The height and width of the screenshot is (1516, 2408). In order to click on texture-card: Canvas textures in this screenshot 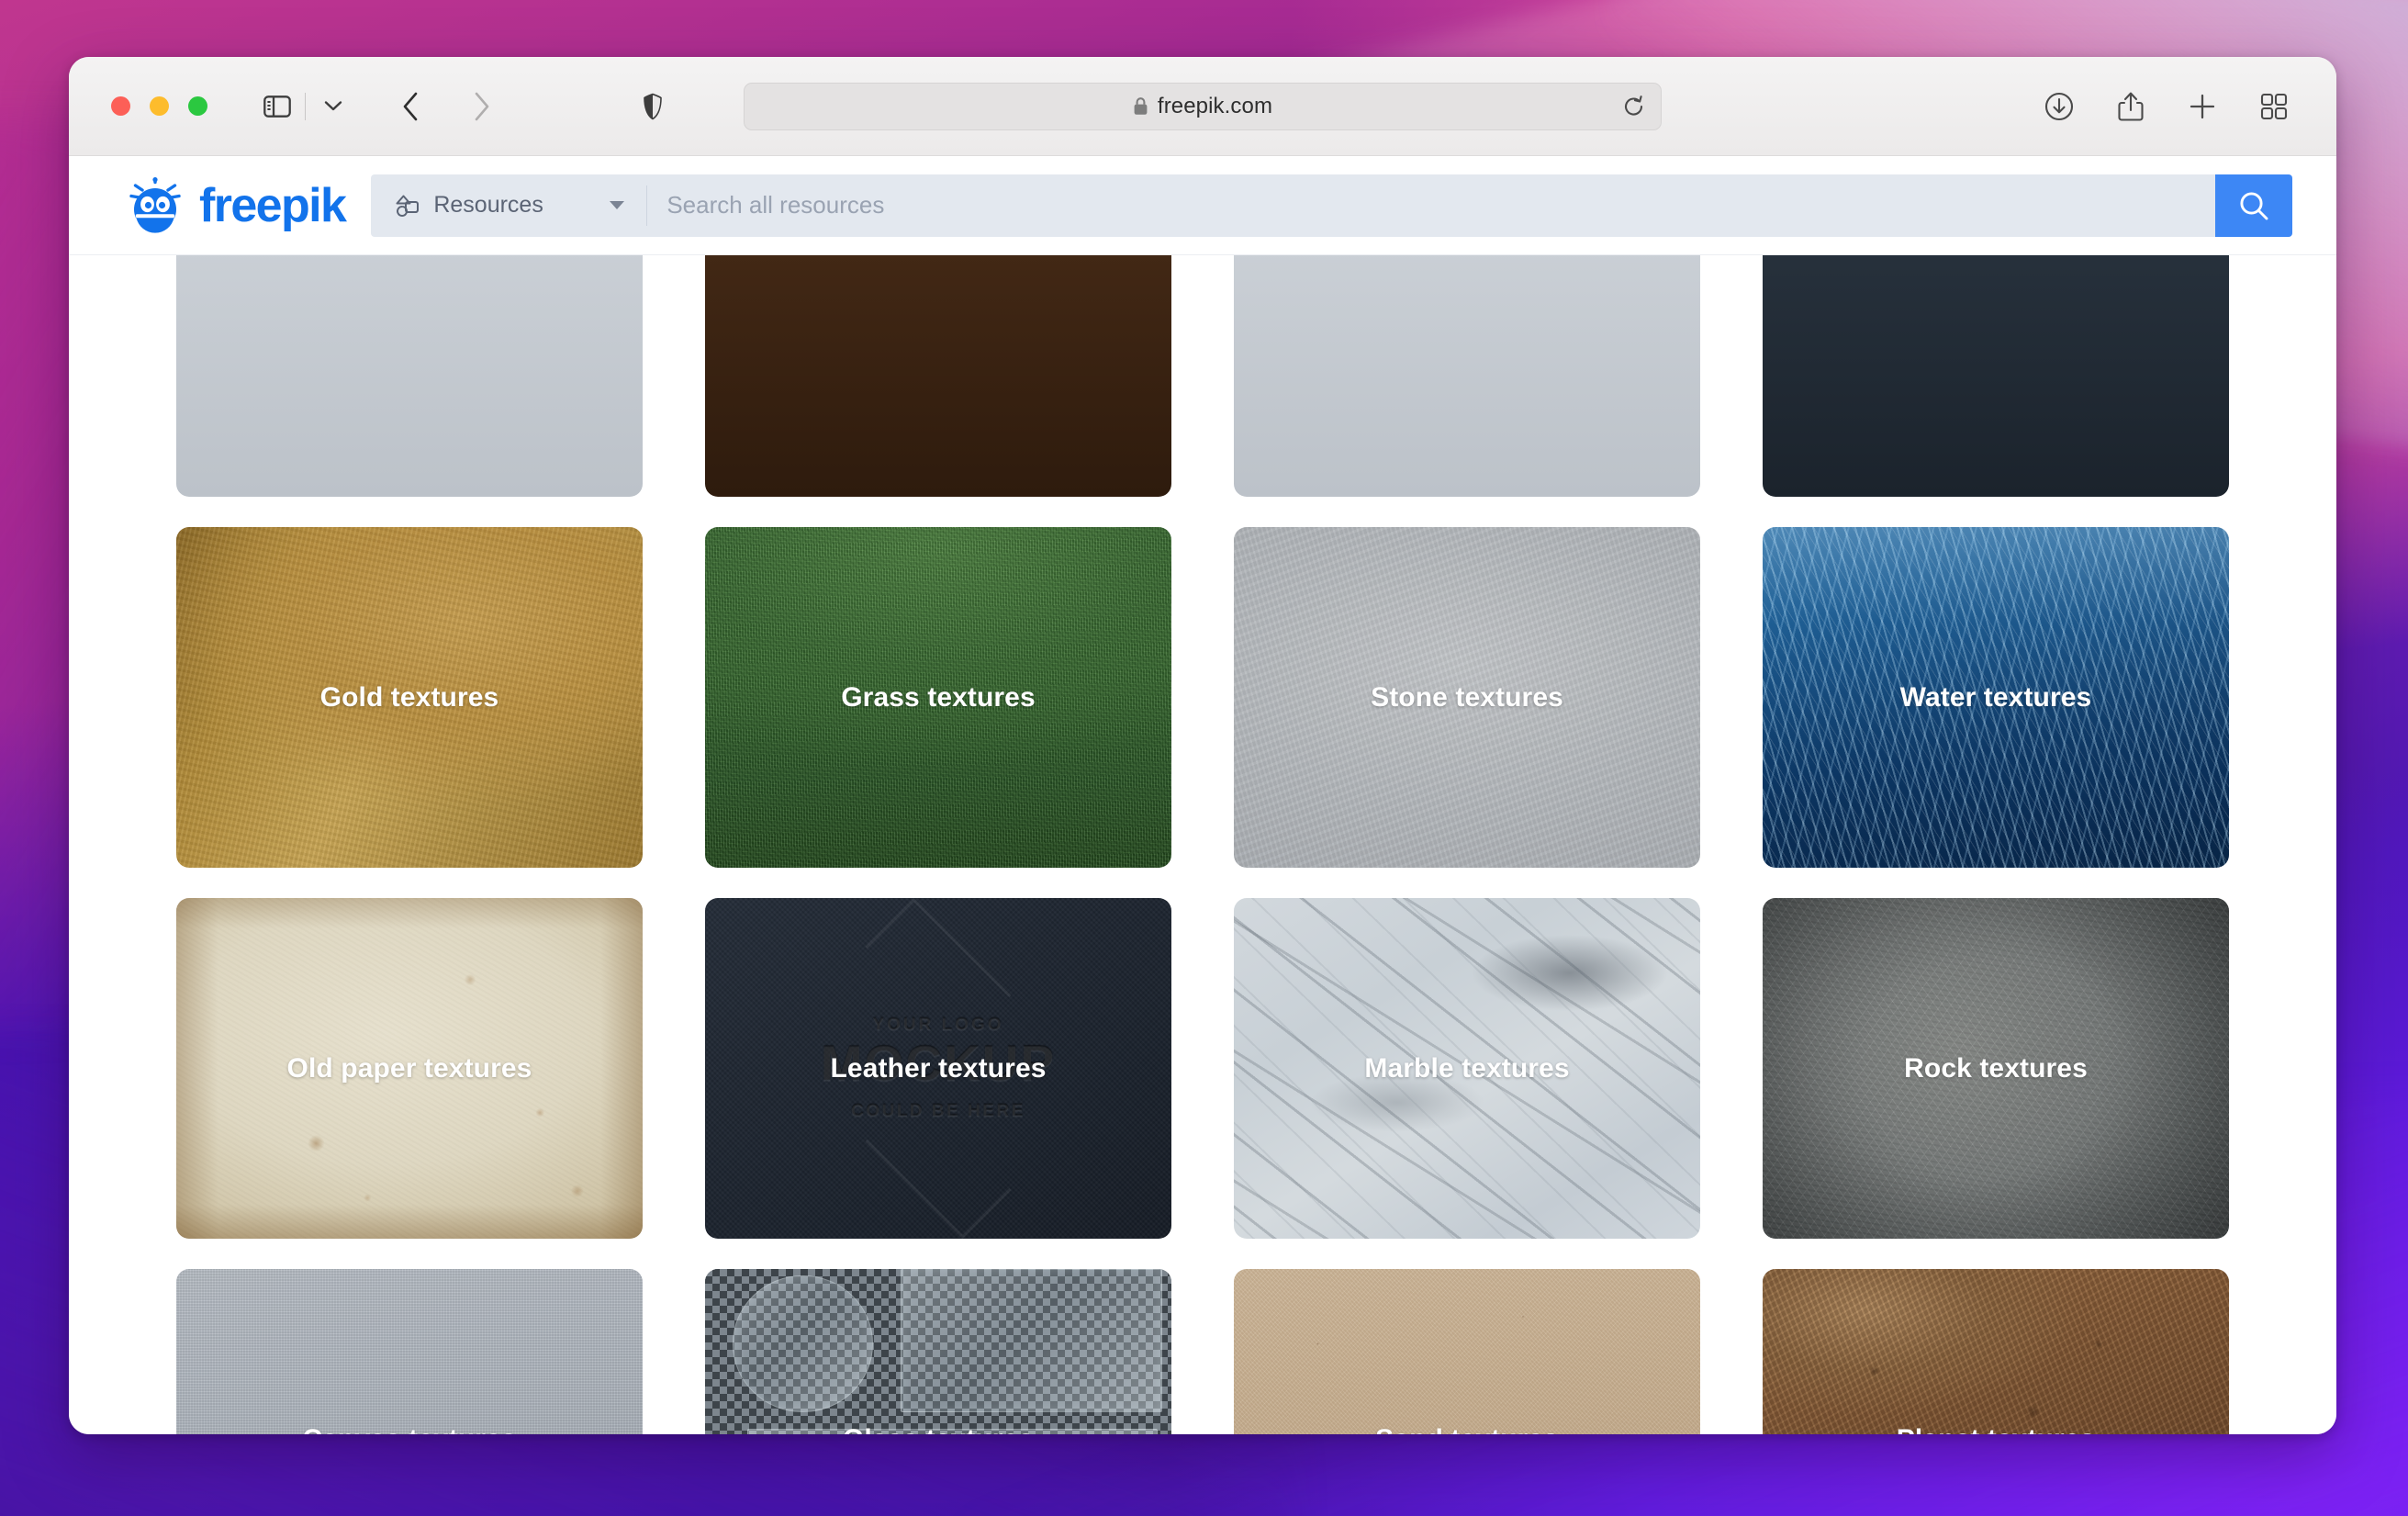, I will do `click(409, 1351)`.